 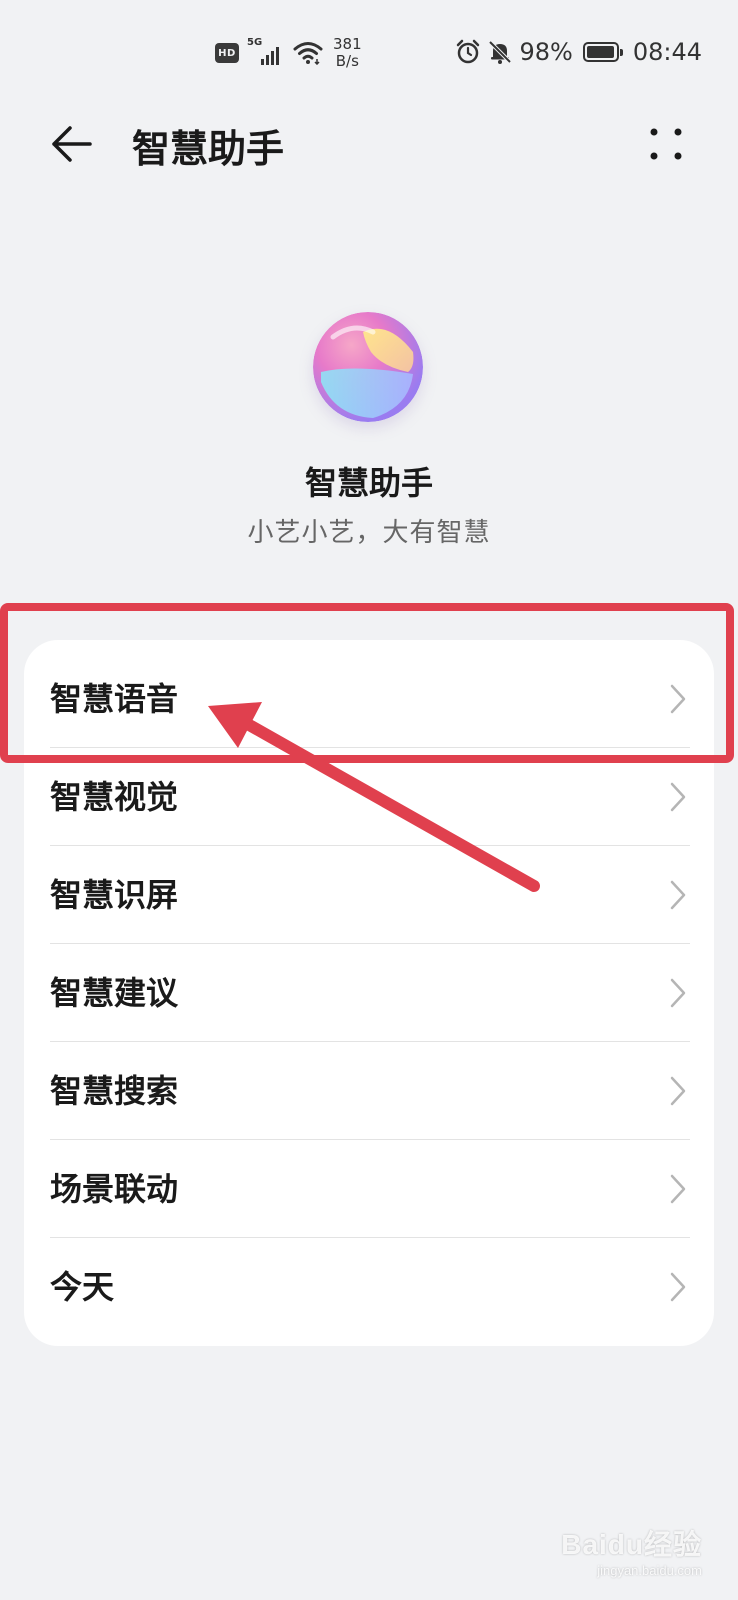 What do you see at coordinates (369, 1287) in the screenshot?
I see `menu-item-today: 今天` at bounding box center [369, 1287].